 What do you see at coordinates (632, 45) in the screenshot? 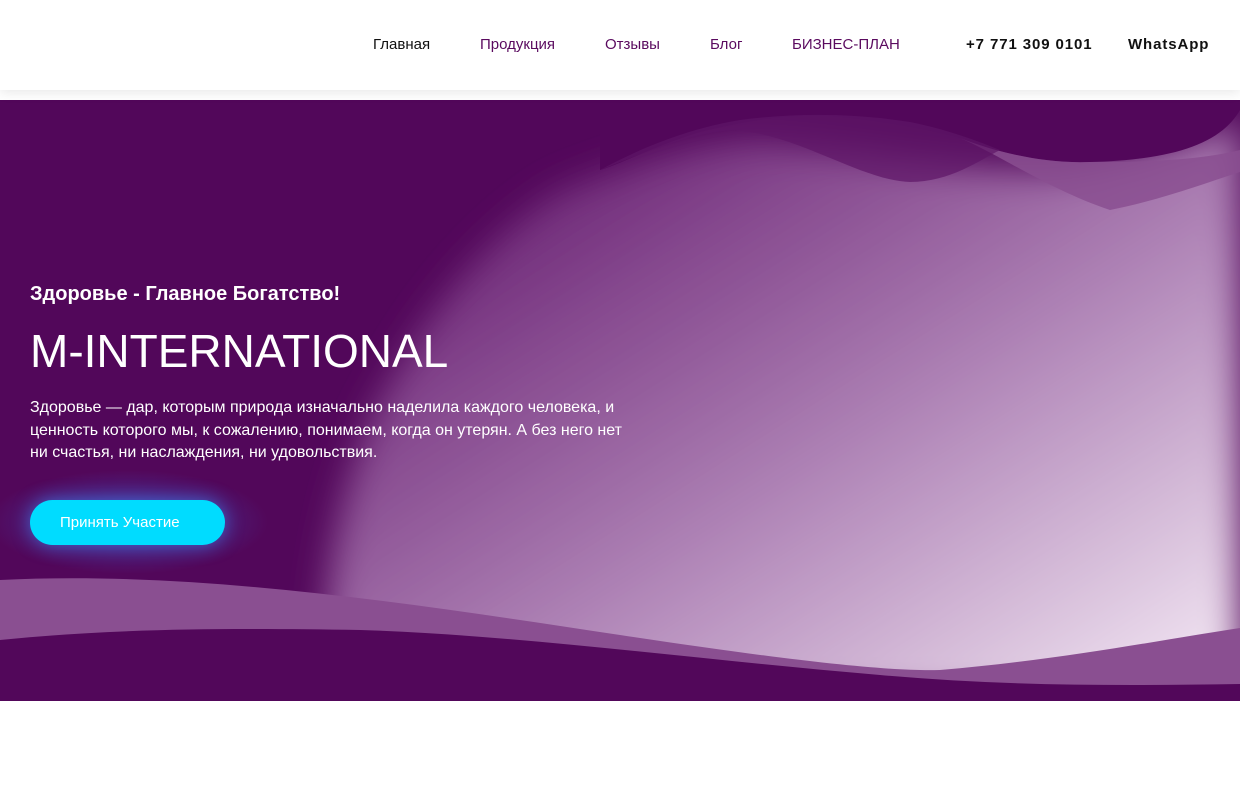
I see `nav-link-reviews: Отзывы` at bounding box center [632, 45].